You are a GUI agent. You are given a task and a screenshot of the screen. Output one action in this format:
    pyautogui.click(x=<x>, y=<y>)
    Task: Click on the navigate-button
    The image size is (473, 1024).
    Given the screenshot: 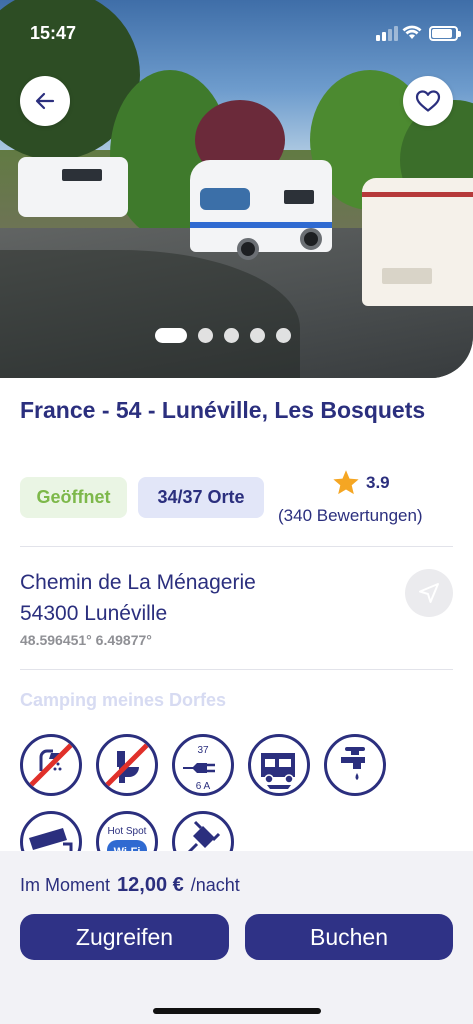 What is the action you would take?
    pyautogui.click(x=429, y=593)
    